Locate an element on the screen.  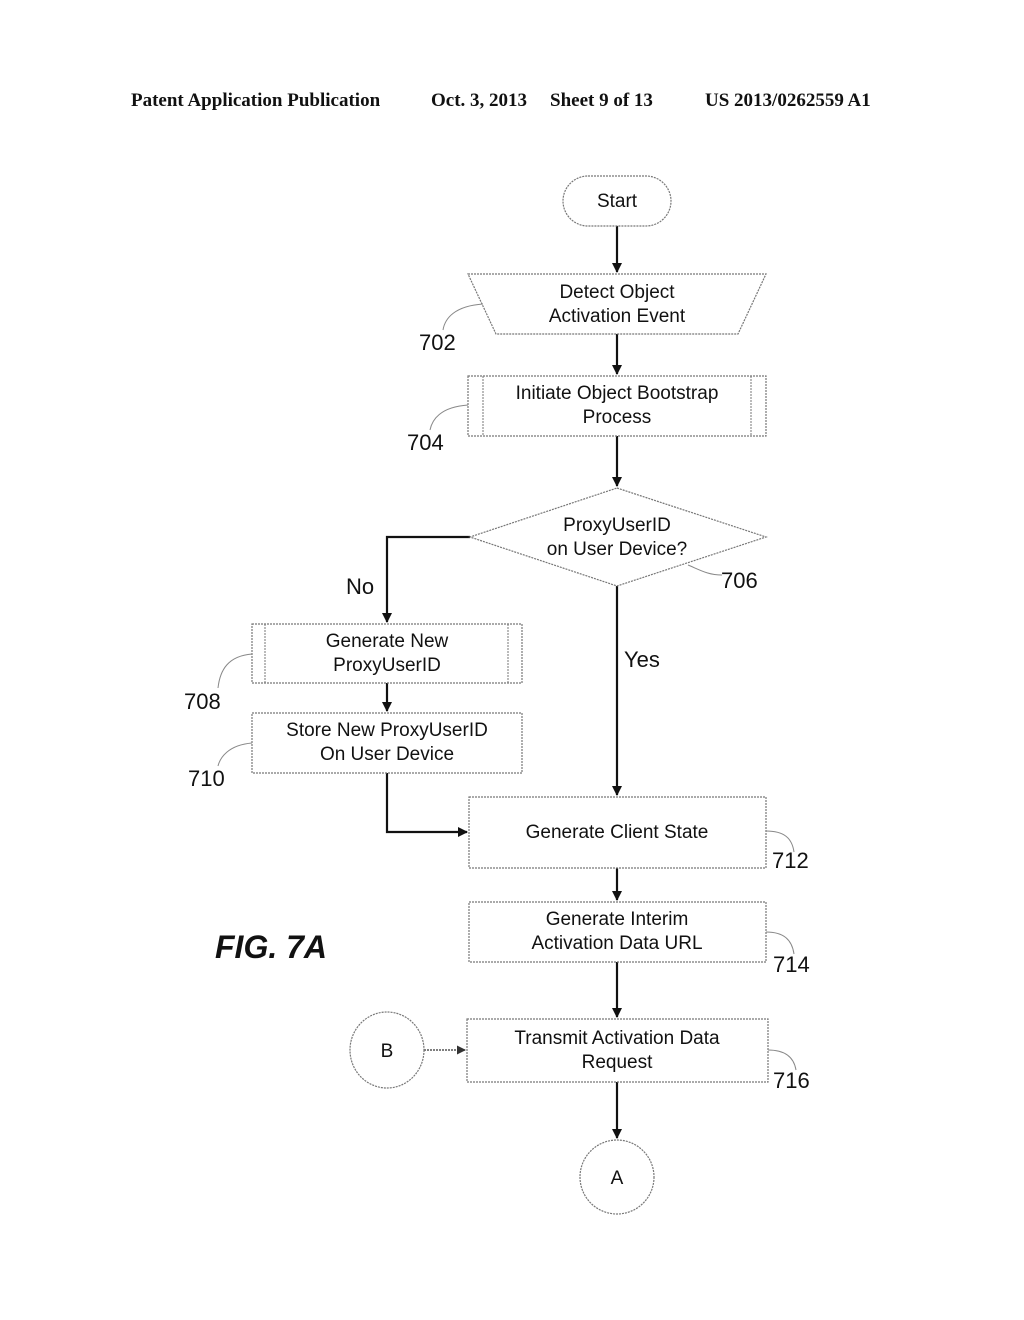
node-start: Start is located at coordinates (617, 201).